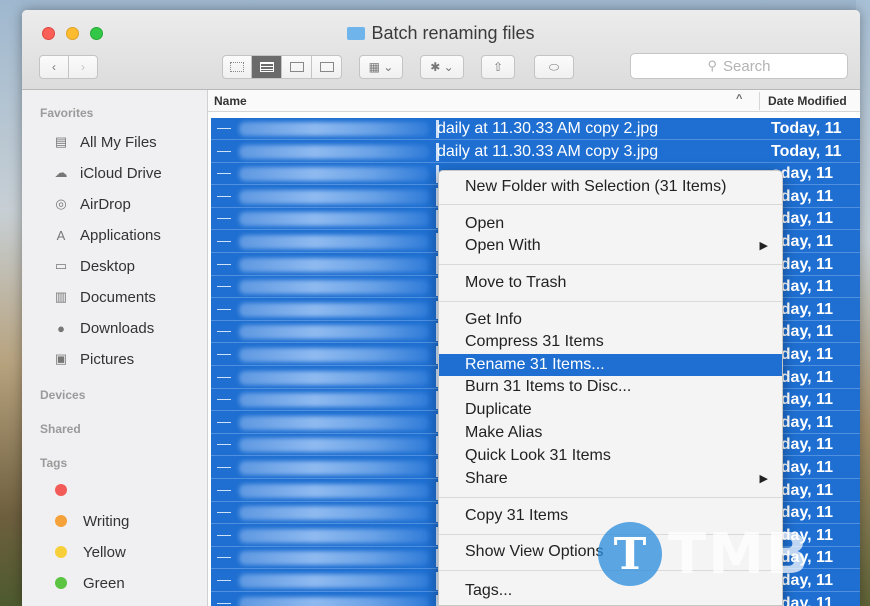 The height and width of the screenshot is (606, 870). Describe the element at coordinates (91, 204) in the screenshot. I see `sidebar-item-airdrop: ◎ AirDrop` at that location.